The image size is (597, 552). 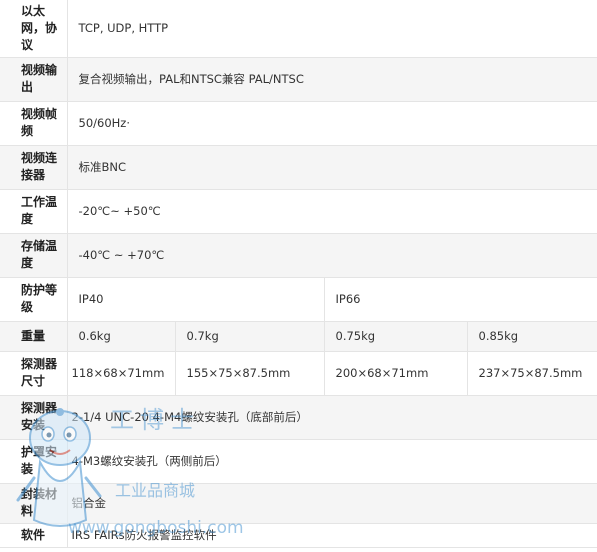 I want to click on spec-label: 视频输出, so click(x=34, y=79).